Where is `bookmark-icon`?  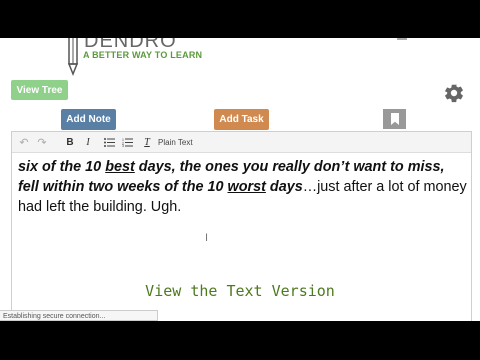 bookmark-icon is located at coordinates (394, 119).